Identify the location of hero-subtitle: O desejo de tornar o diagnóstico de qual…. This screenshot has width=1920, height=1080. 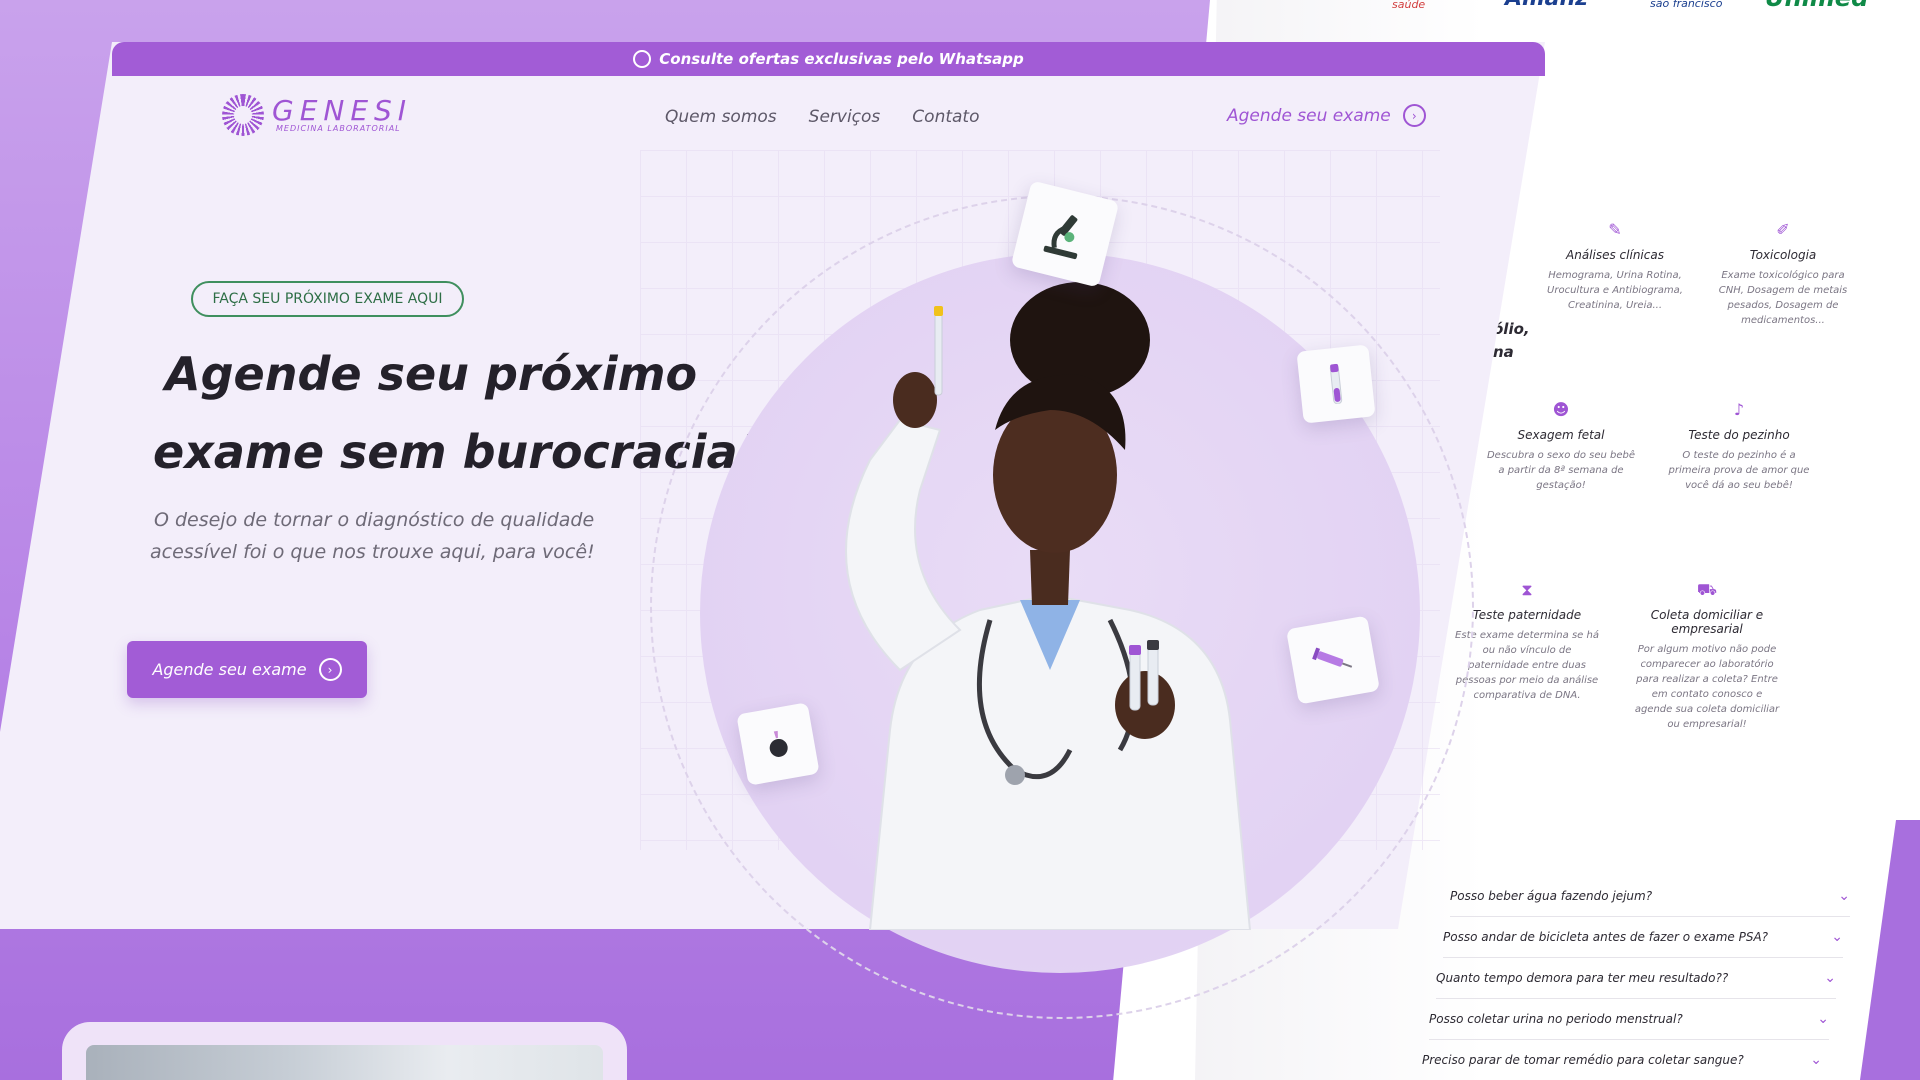
(415, 536).